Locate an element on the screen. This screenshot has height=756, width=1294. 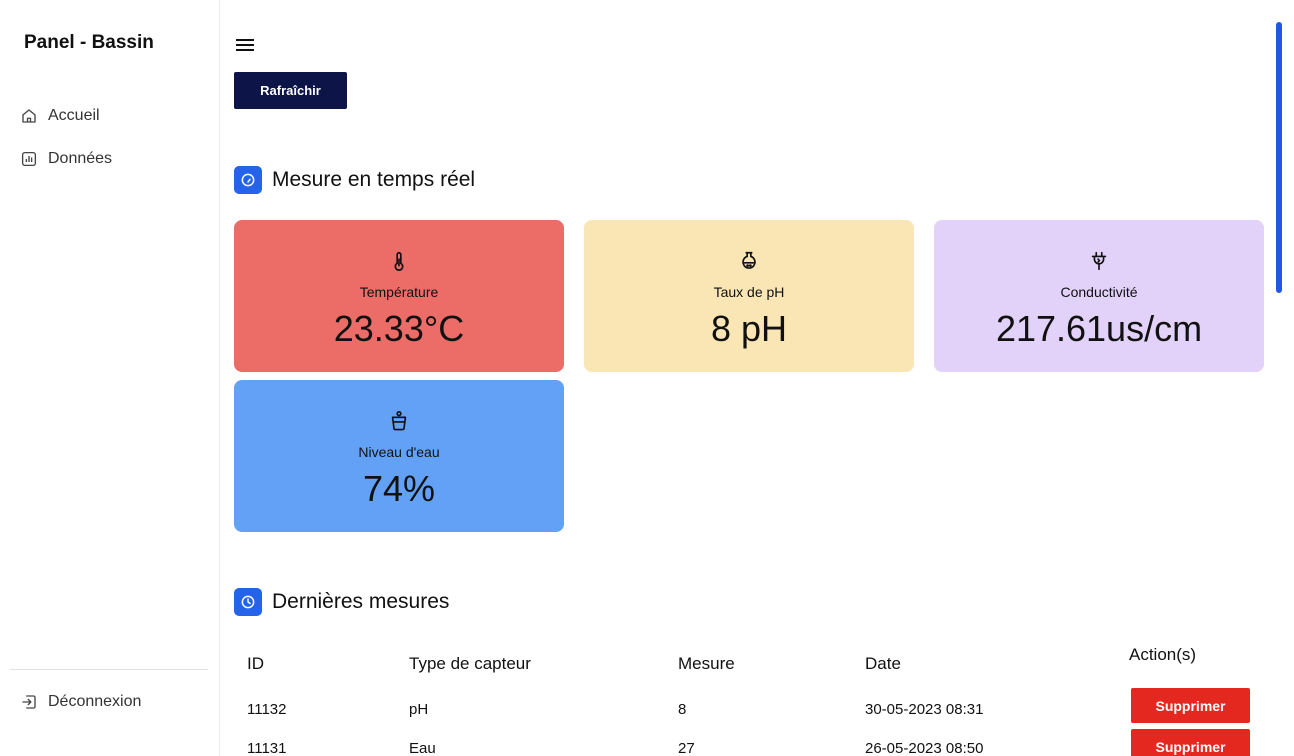
app-title: Panel - Bassin is located at coordinates (89, 42).